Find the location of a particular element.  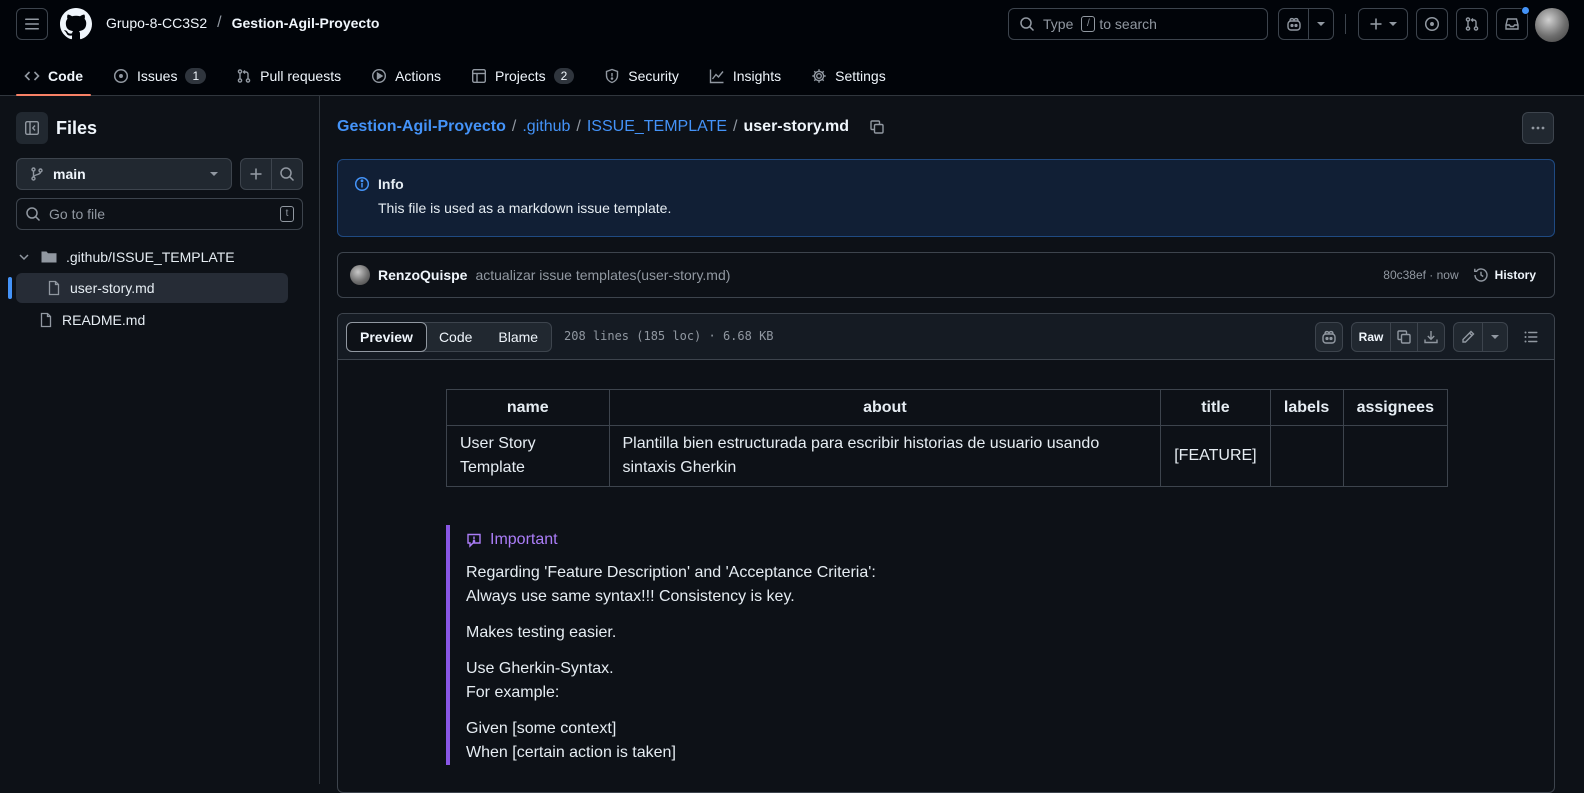

tab-label: Security is located at coordinates (653, 76).